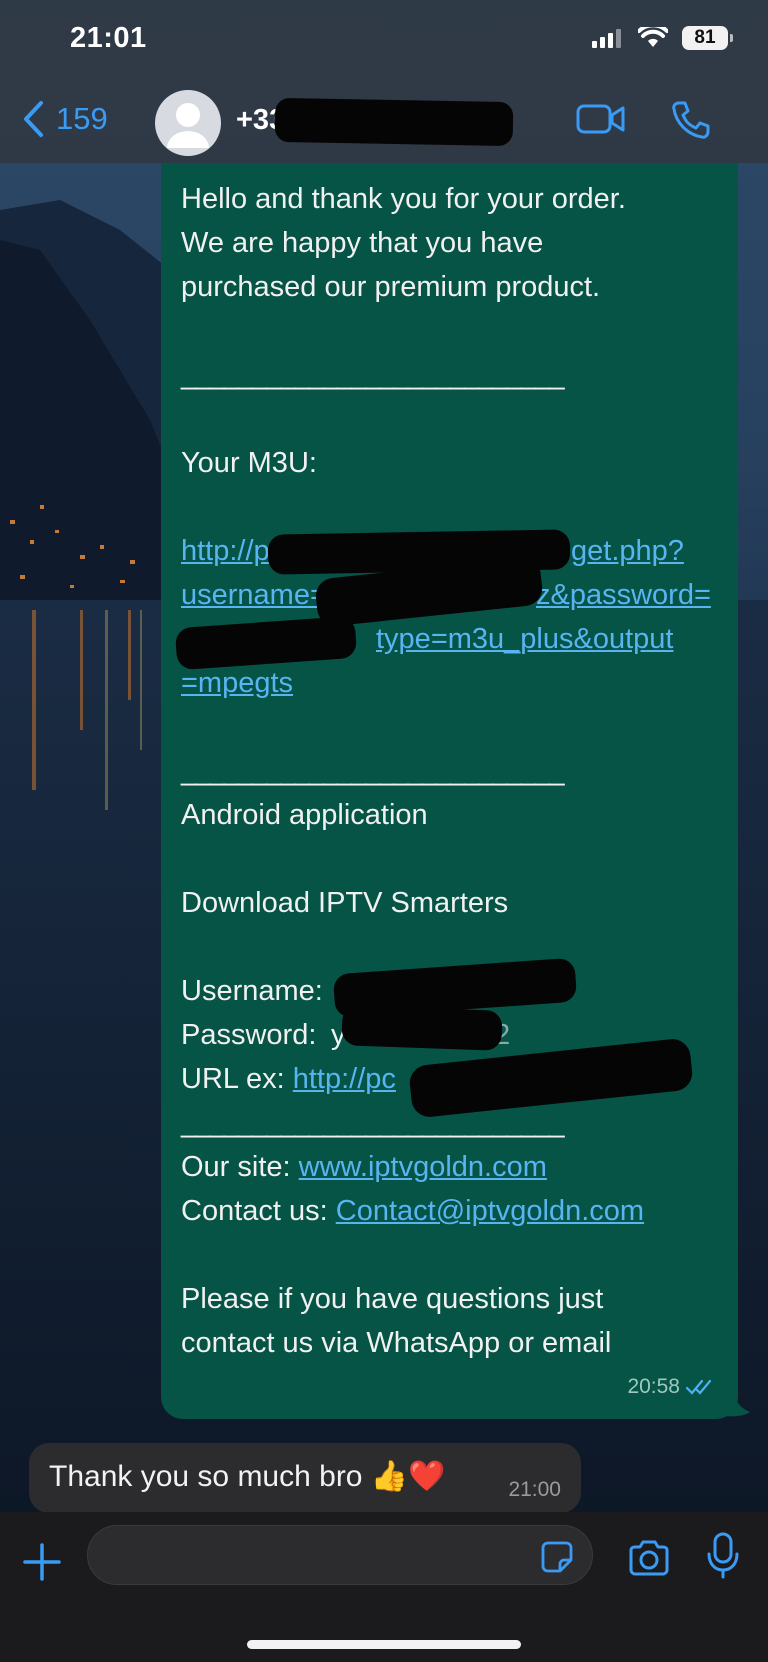 The image size is (768, 1662). What do you see at coordinates (345, 903) in the screenshot?
I see `download-label: Download IPTV Smarters` at bounding box center [345, 903].